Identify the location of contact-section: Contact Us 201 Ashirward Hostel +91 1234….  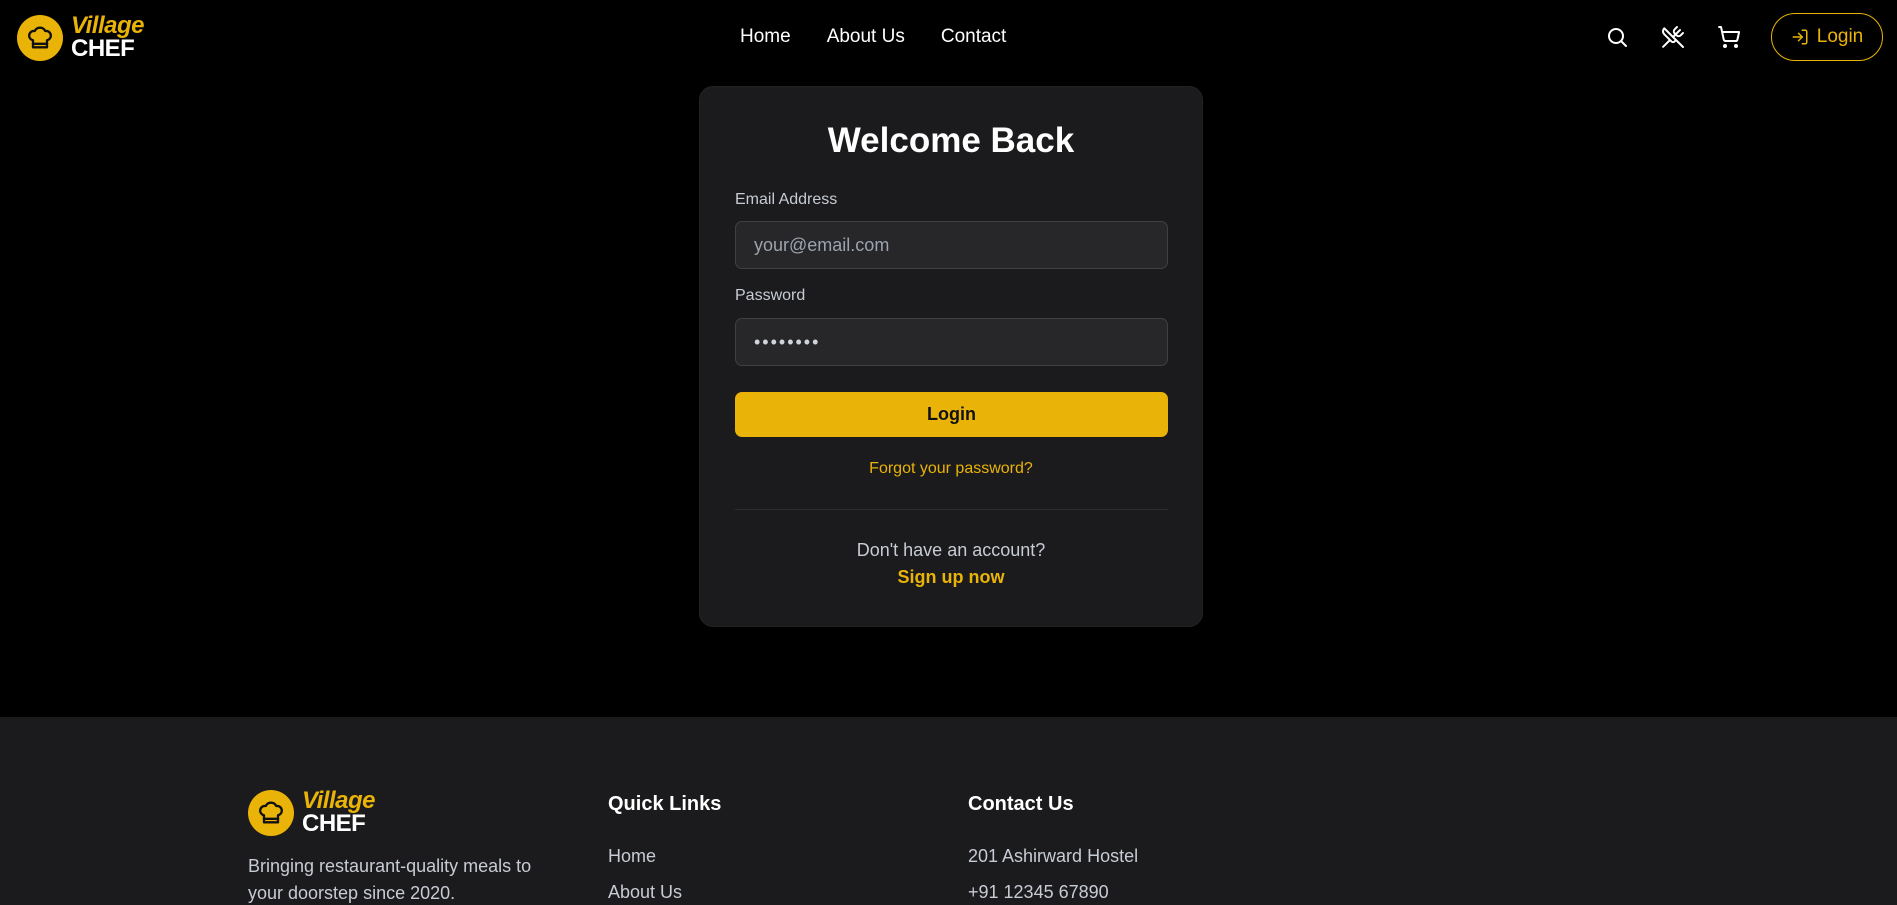
(1053, 849).